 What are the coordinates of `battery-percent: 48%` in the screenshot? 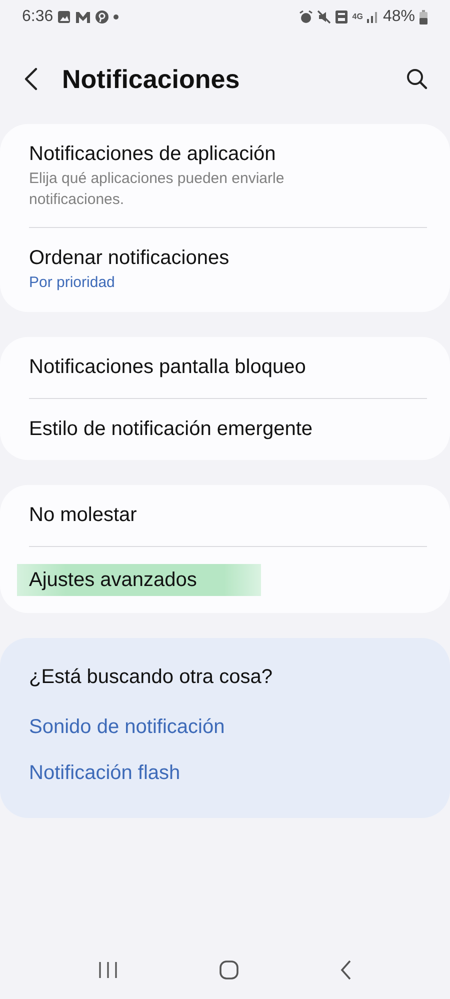 It's located at (398, 17).